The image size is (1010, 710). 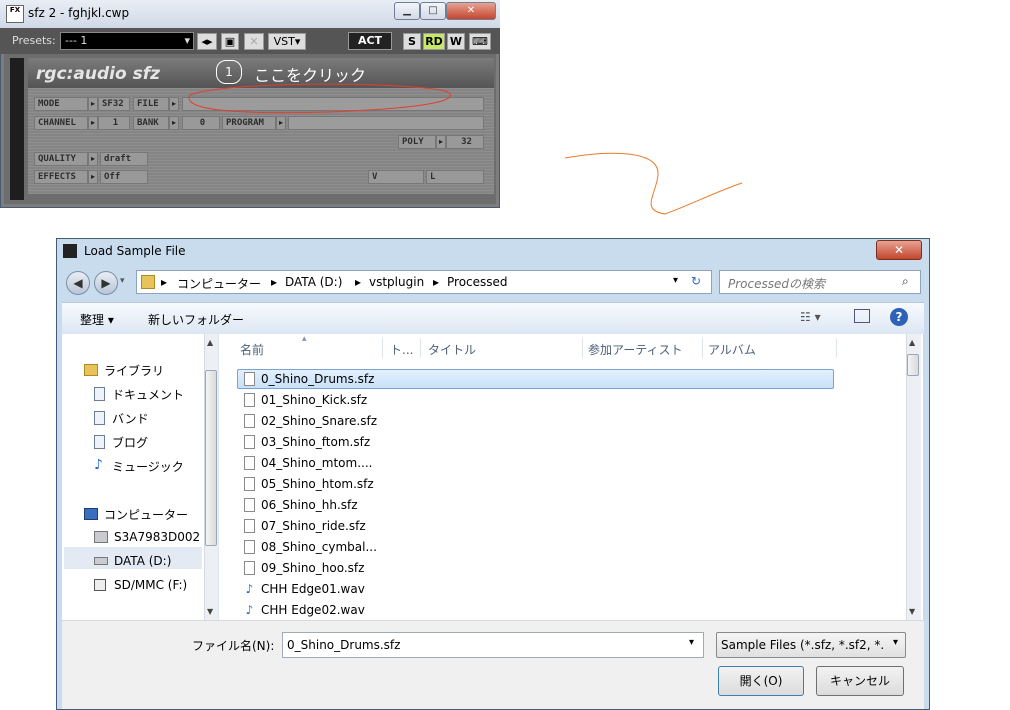 What do you see at coordinates (99, 394) in the screenshot?
I see `documents-icon` at bounding box center [99, 394].